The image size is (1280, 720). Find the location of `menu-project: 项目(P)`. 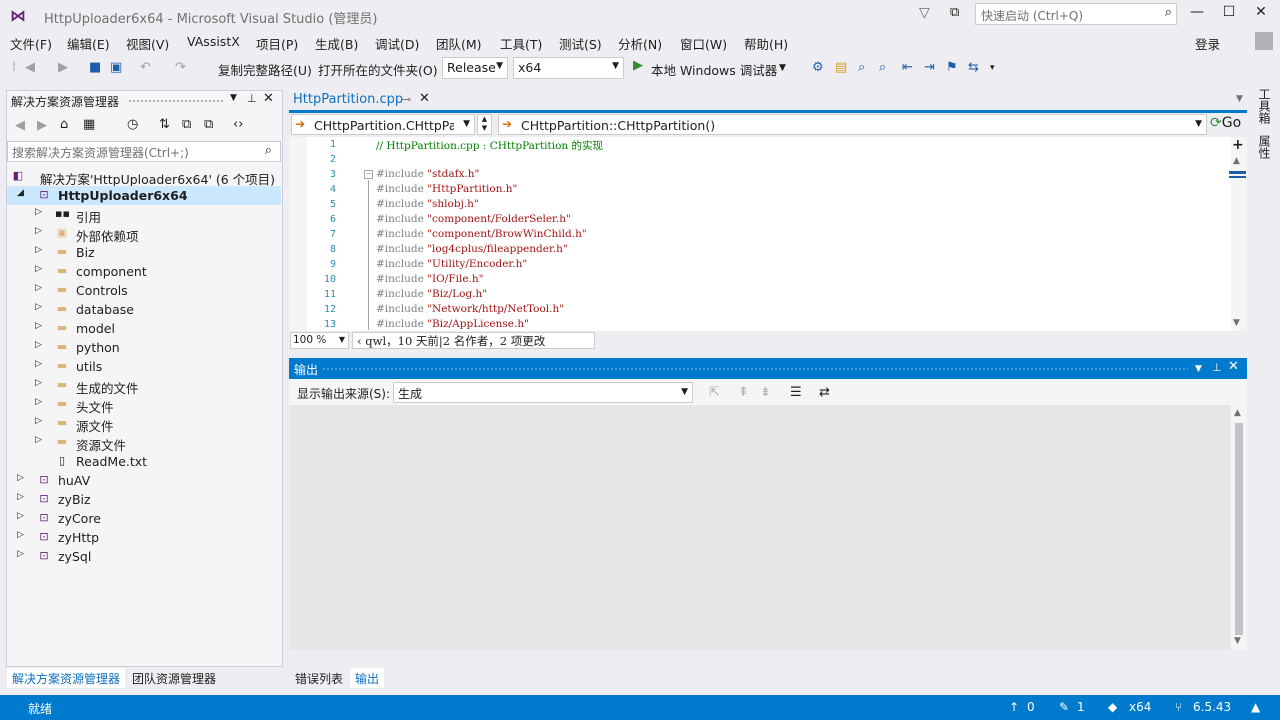

menu-project: 项目(P) is located at coordinates (277, 43).